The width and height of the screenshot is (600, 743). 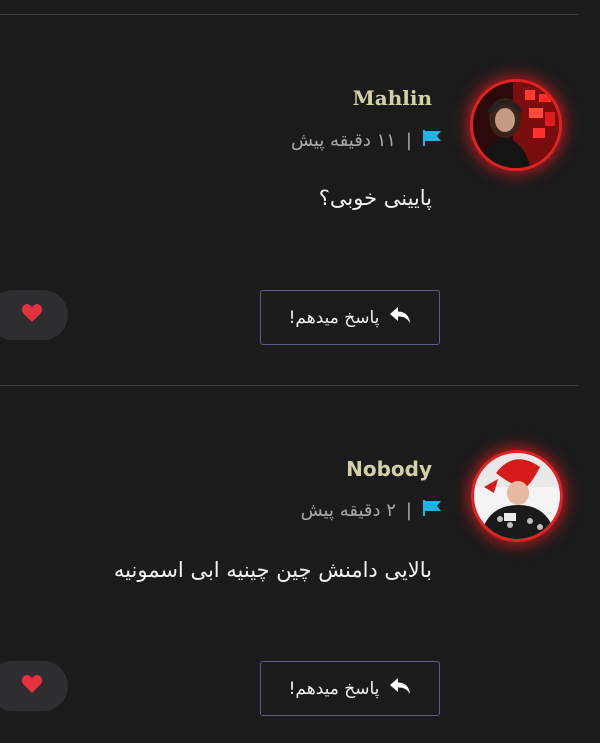 I want to click on comment-meta: | ۲ دقیقه پیش, so click(x=371, y=510).